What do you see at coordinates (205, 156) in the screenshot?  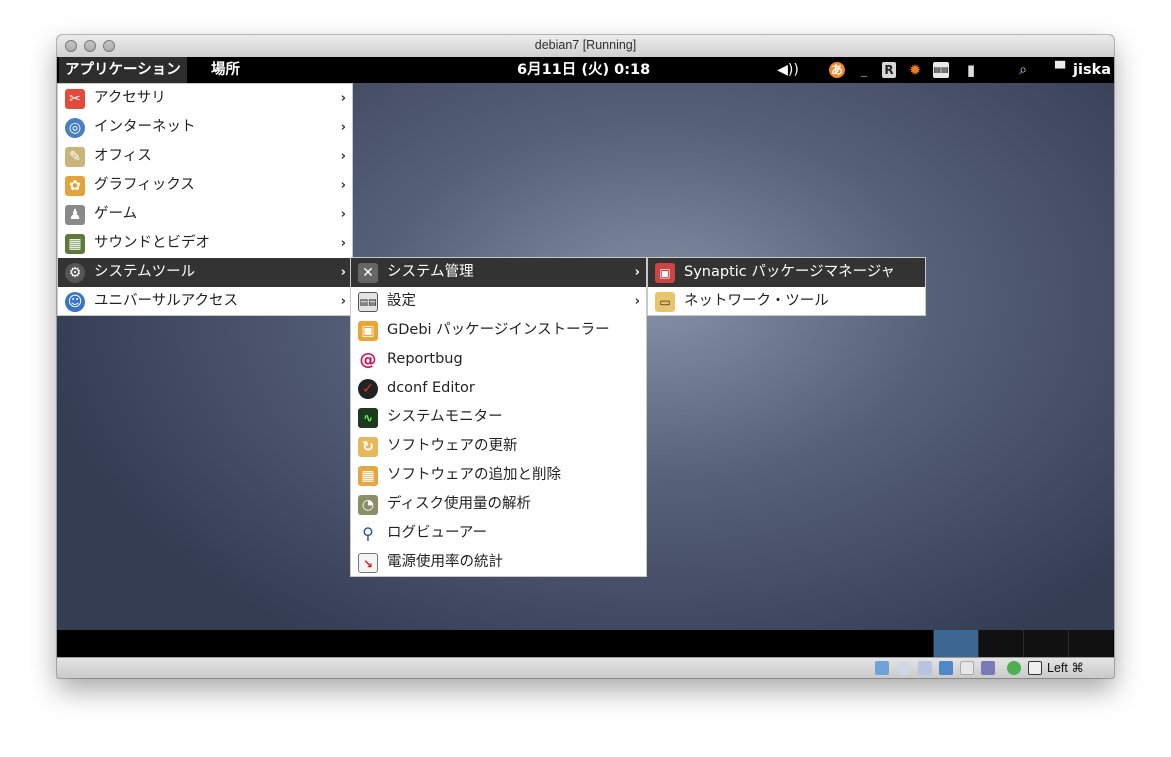 I see `menu-item-office: ✎ オフィス ›` at bounding box center [205, 156].